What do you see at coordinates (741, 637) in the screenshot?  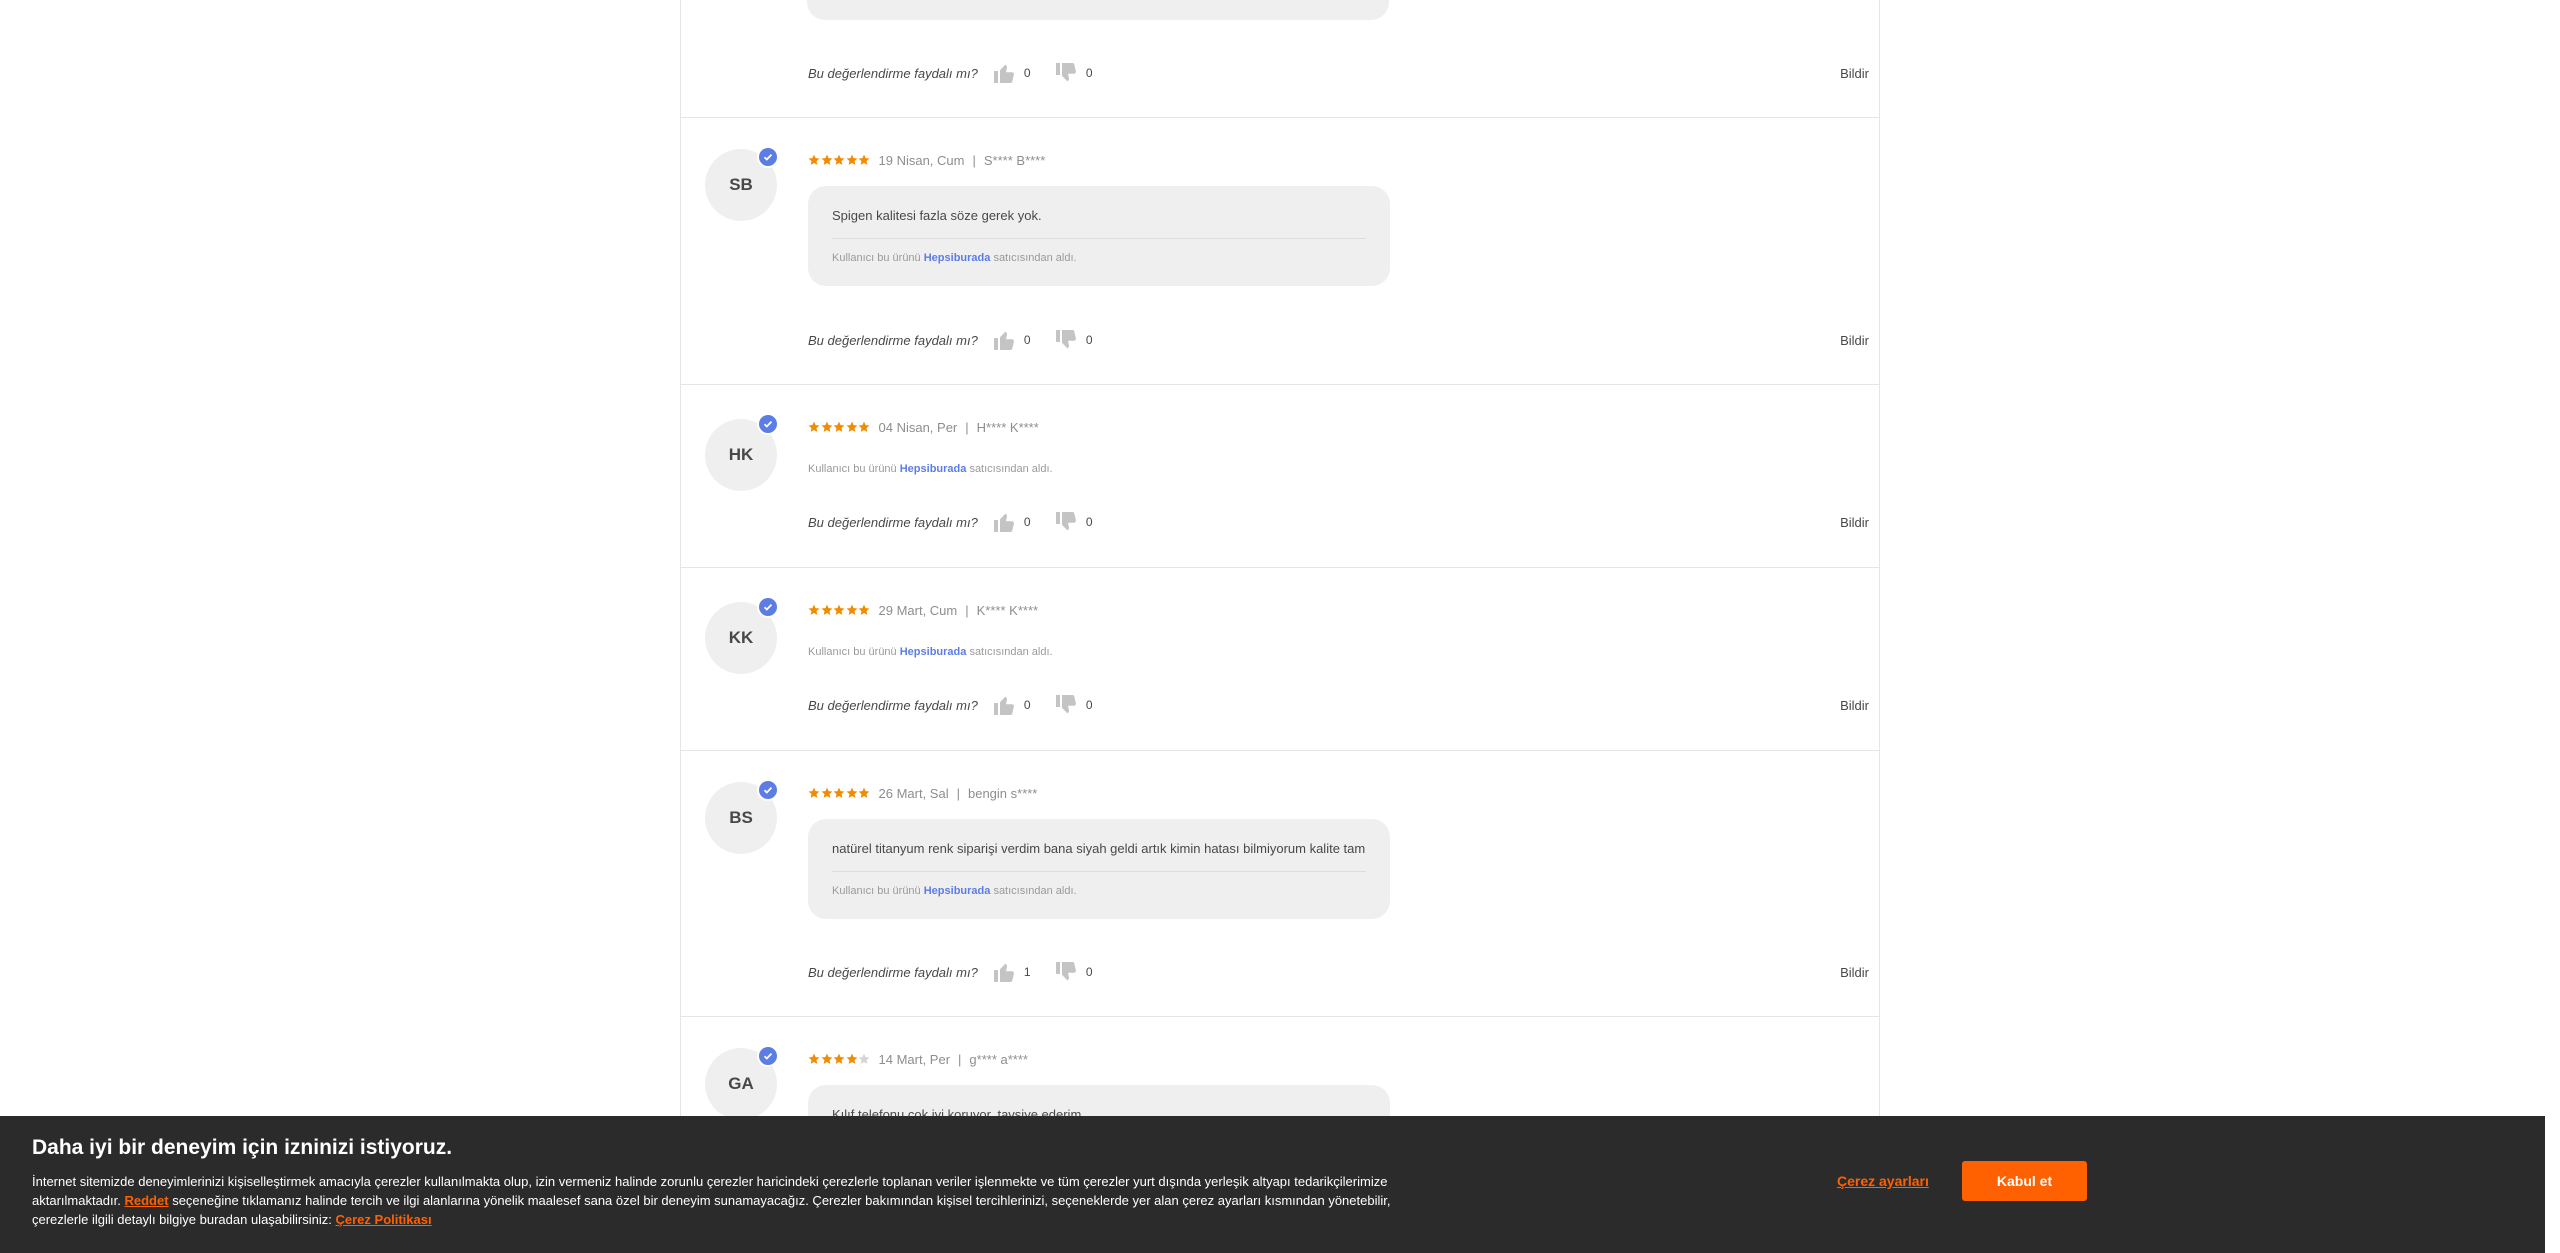 I see `avatar-initials: KK` at bounding box center [741, 637].